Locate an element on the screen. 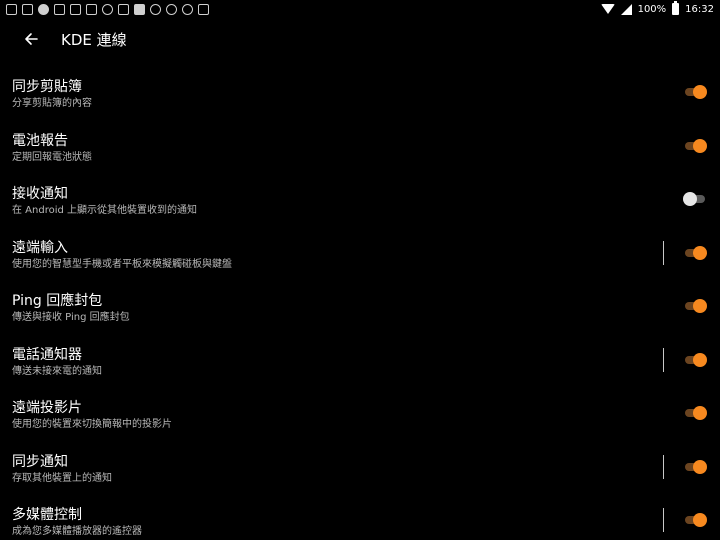 The height and width of the screenshot is (540, 720). app-bar: KDE 連線 is located at coordinates (360, 39).